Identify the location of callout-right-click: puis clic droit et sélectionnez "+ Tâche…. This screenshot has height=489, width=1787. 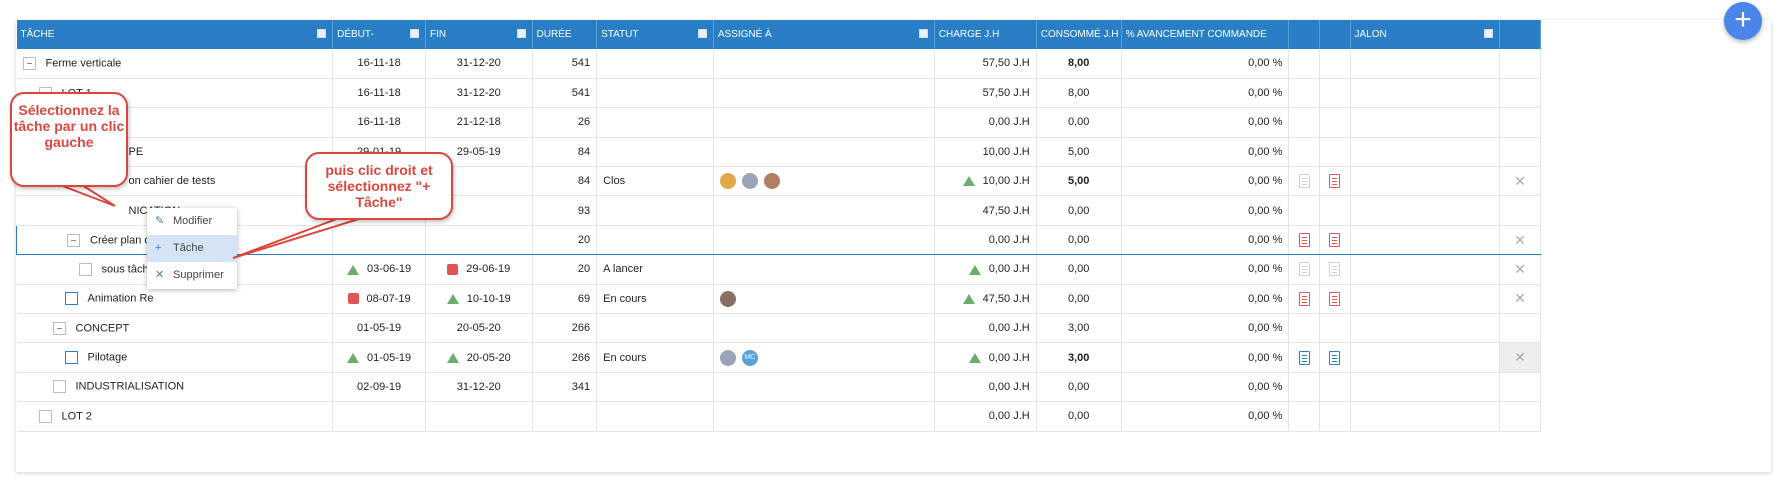
(379, 186).